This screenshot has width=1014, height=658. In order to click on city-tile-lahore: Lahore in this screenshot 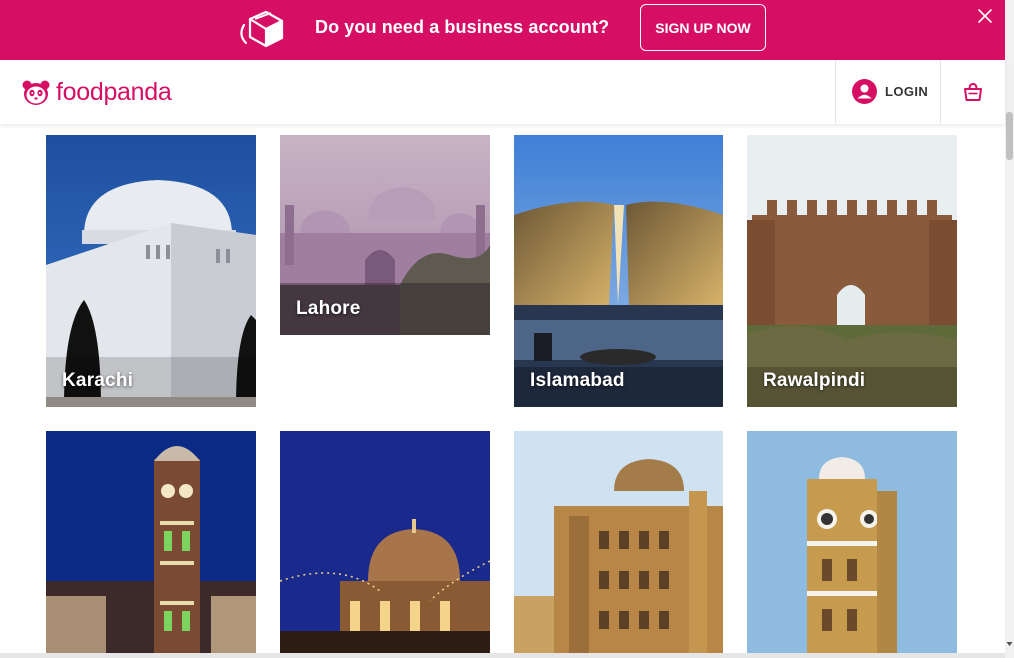, I will do `click(385, 235)`.